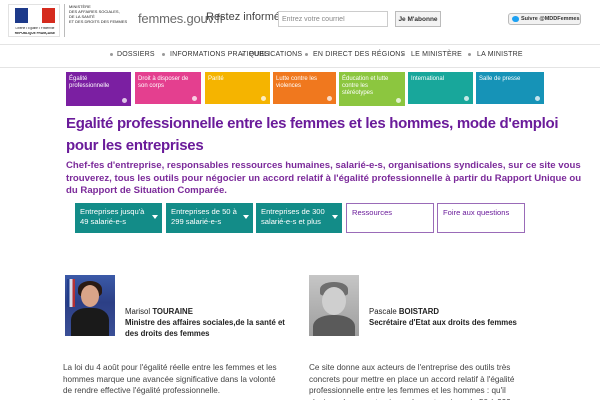  I want to click on filter-entreprises-49: Entreprises jusqu'à 49 salarié-e-s, so click(118, 218).